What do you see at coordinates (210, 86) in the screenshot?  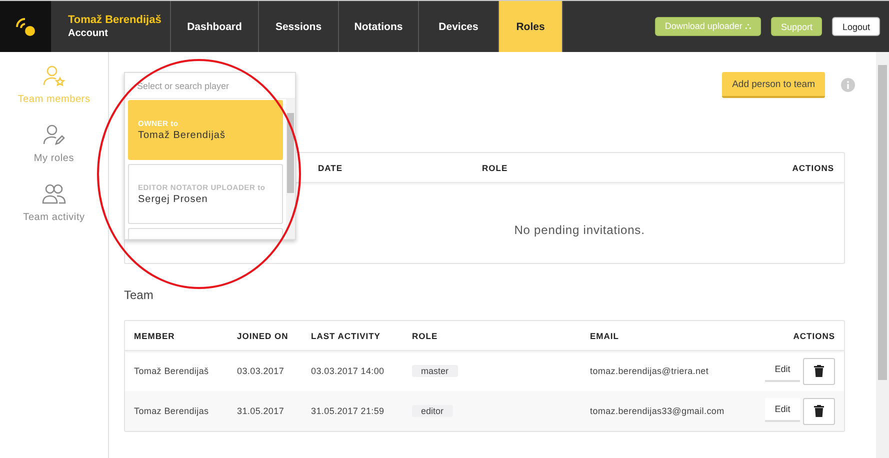 I see `player-search-field: Select or search player` at bounding box center [210, 86].